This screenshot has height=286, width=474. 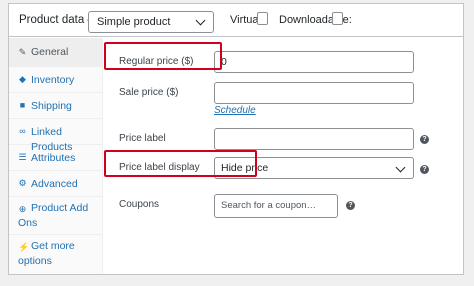 What do you see at coordinates (50, 52) in the screenshot?
I see `tab-label: General` at bounding box center [50, 52].